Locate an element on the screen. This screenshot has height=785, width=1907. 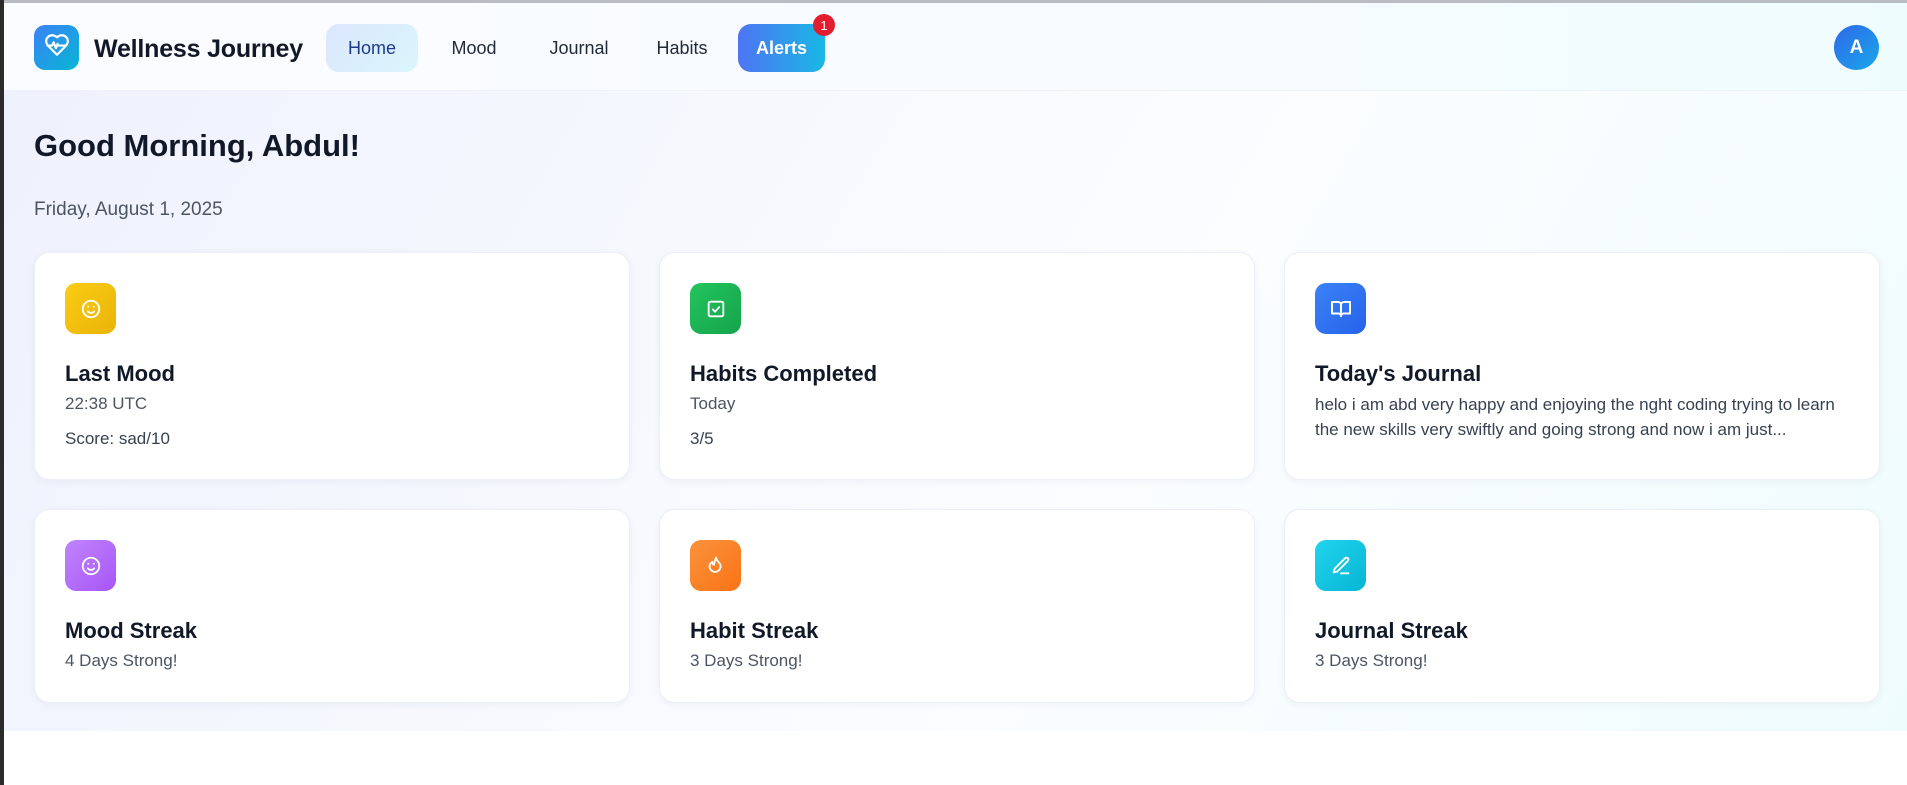
last-mood-card: Last Mood 22:38 UTC Score: sad/10 is located at coordinates (332, 366).